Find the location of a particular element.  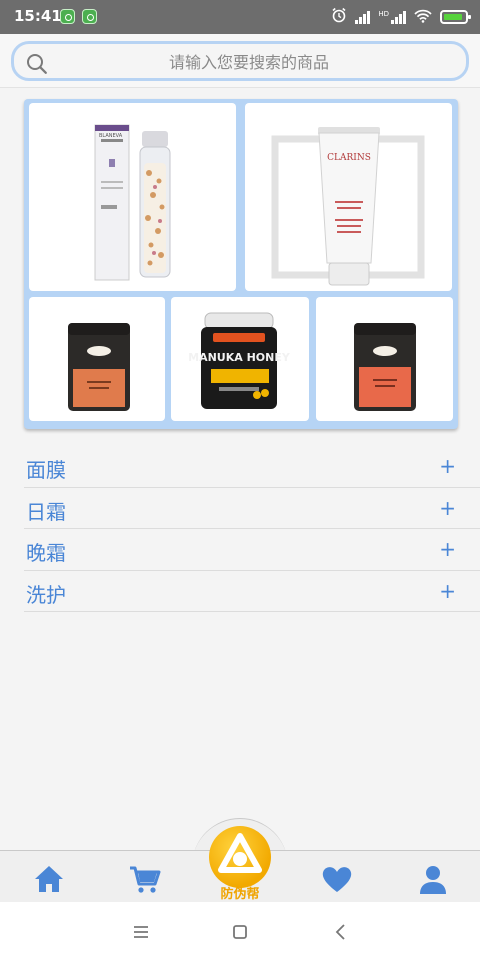

product-image: MANUKA HONEY is located at coordinates (239, 360).